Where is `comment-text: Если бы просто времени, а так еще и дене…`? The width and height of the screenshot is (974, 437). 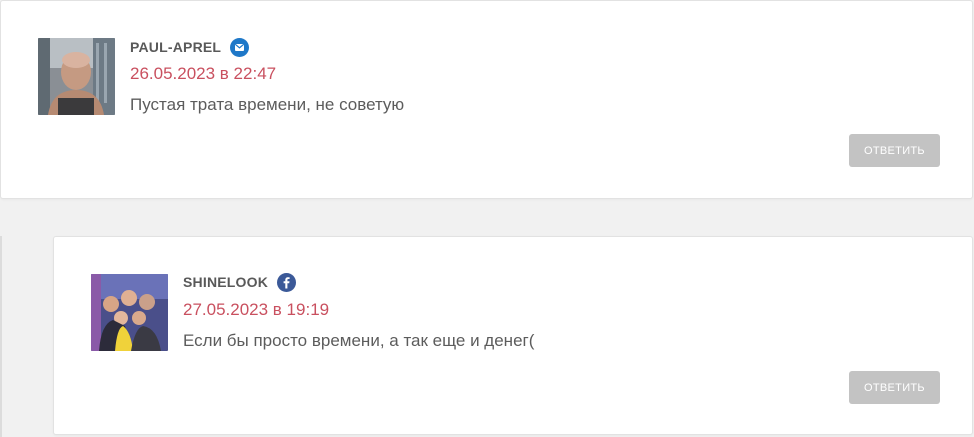 comment-text: Если бы просто времени, а так еще и дене… is located at coordinates (359, 340).